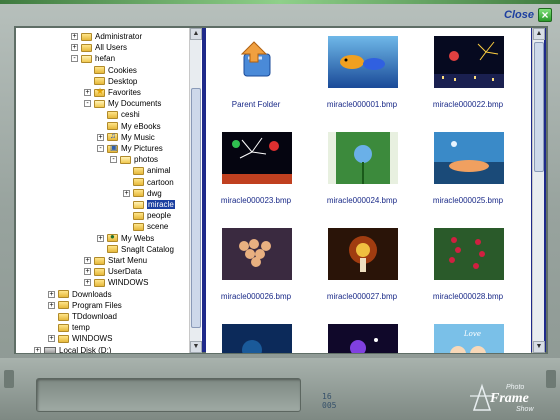 This screenshot has height=420, width=560. What do you see at coordinates (362, 200) in the screenshot?
I see `thumbnail-label: miracle000024.bmp` at bounding box center [362, 200].